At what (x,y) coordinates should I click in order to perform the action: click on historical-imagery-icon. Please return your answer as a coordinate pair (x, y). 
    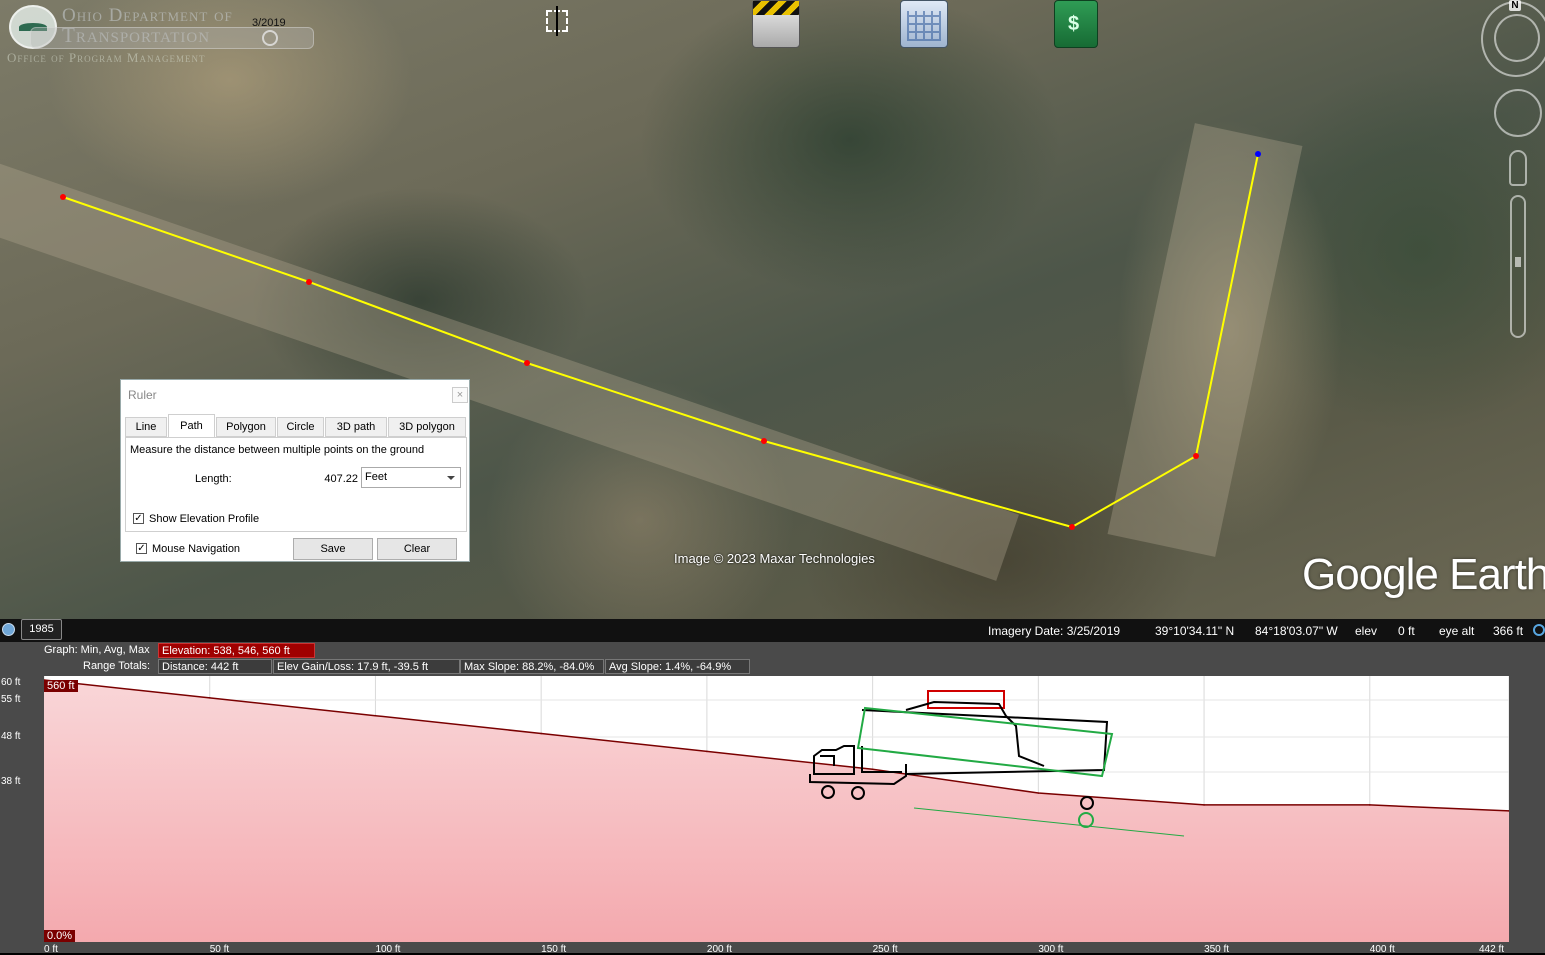
    Looking at the image, I should click on (8, 629).